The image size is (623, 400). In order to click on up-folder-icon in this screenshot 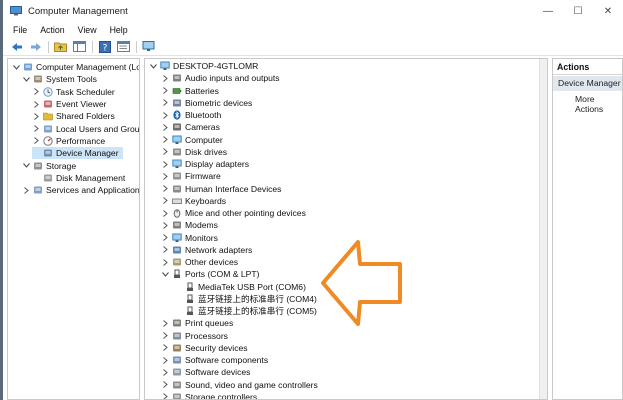, I will do `click(60, 46)`.